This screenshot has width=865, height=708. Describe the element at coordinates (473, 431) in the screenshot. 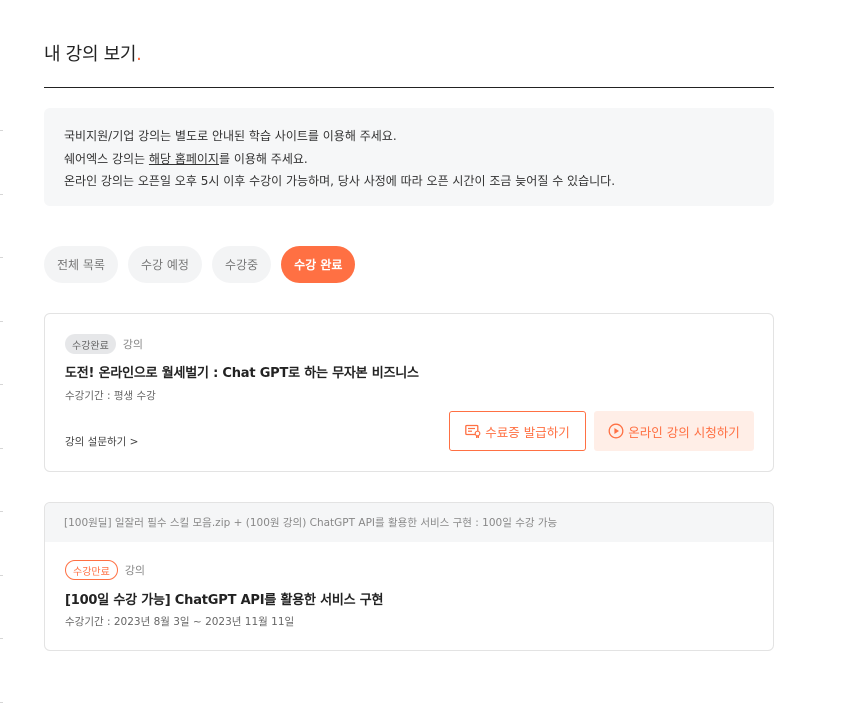

I see `certificate-icon` at that location.